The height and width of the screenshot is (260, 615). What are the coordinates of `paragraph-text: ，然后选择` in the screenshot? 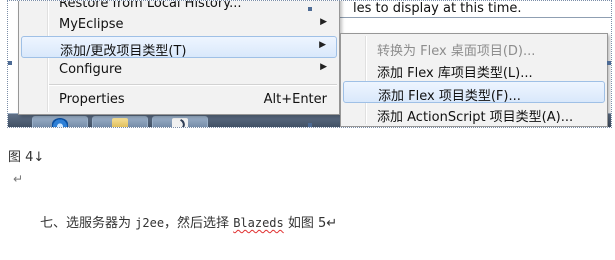 It's located at (199, 223).